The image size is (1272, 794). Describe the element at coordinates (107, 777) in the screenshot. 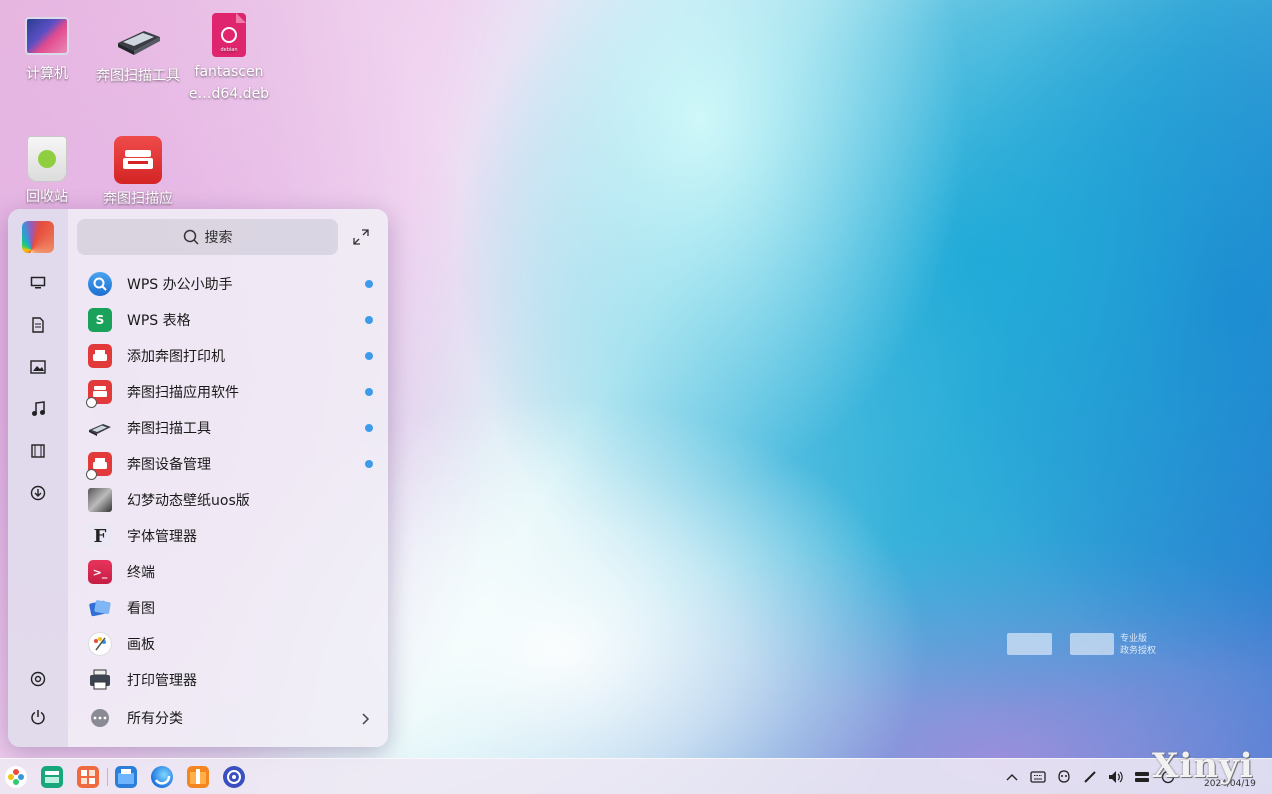

I see `taskbar-separator` at that location.